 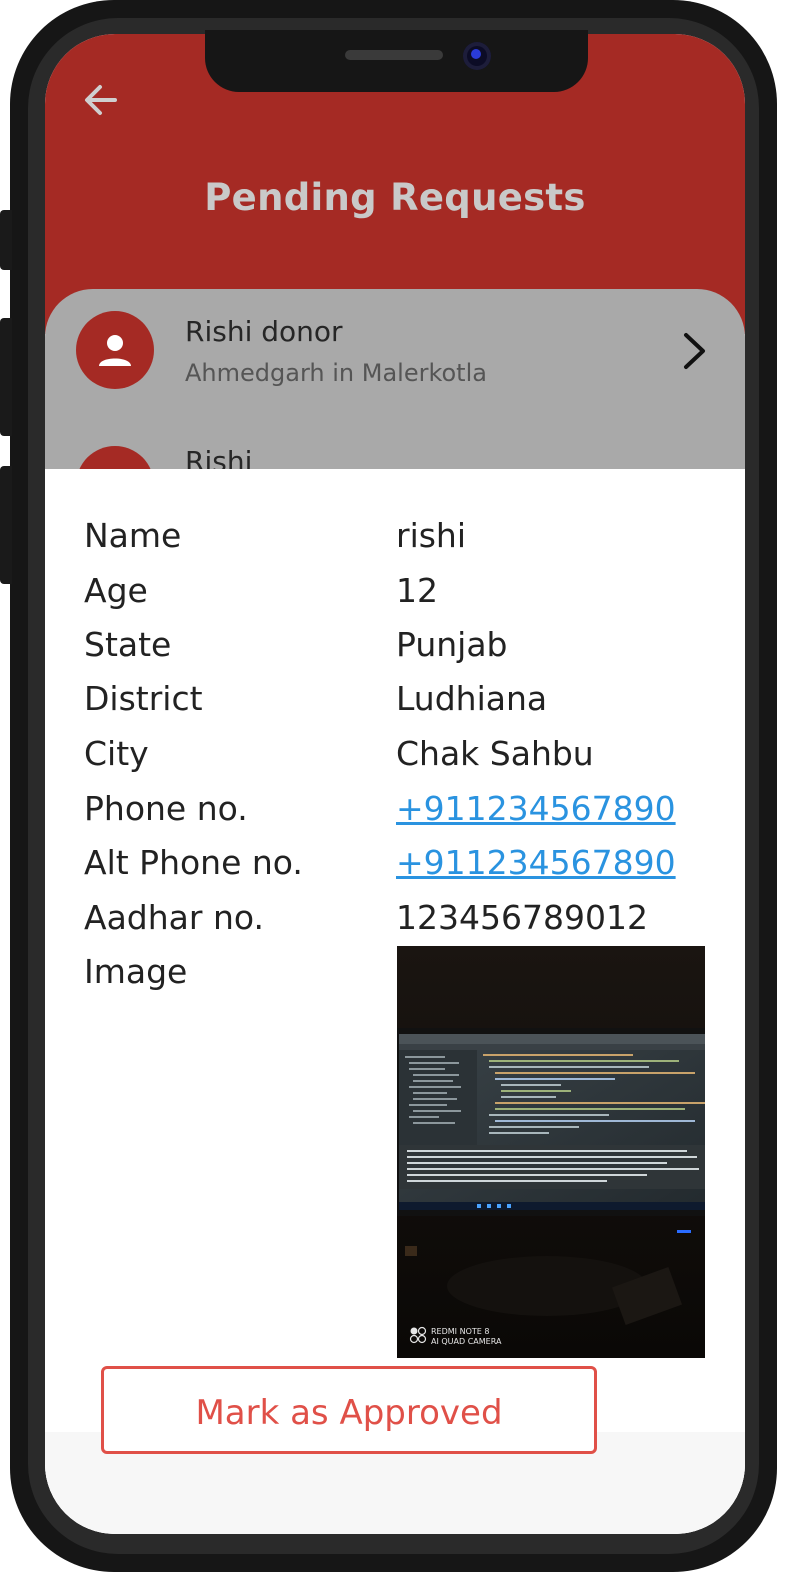 What do you see at coordinates (431, 535) in the screenshot?
I see `detail-value: rishi` at bounding box center [431, 535].